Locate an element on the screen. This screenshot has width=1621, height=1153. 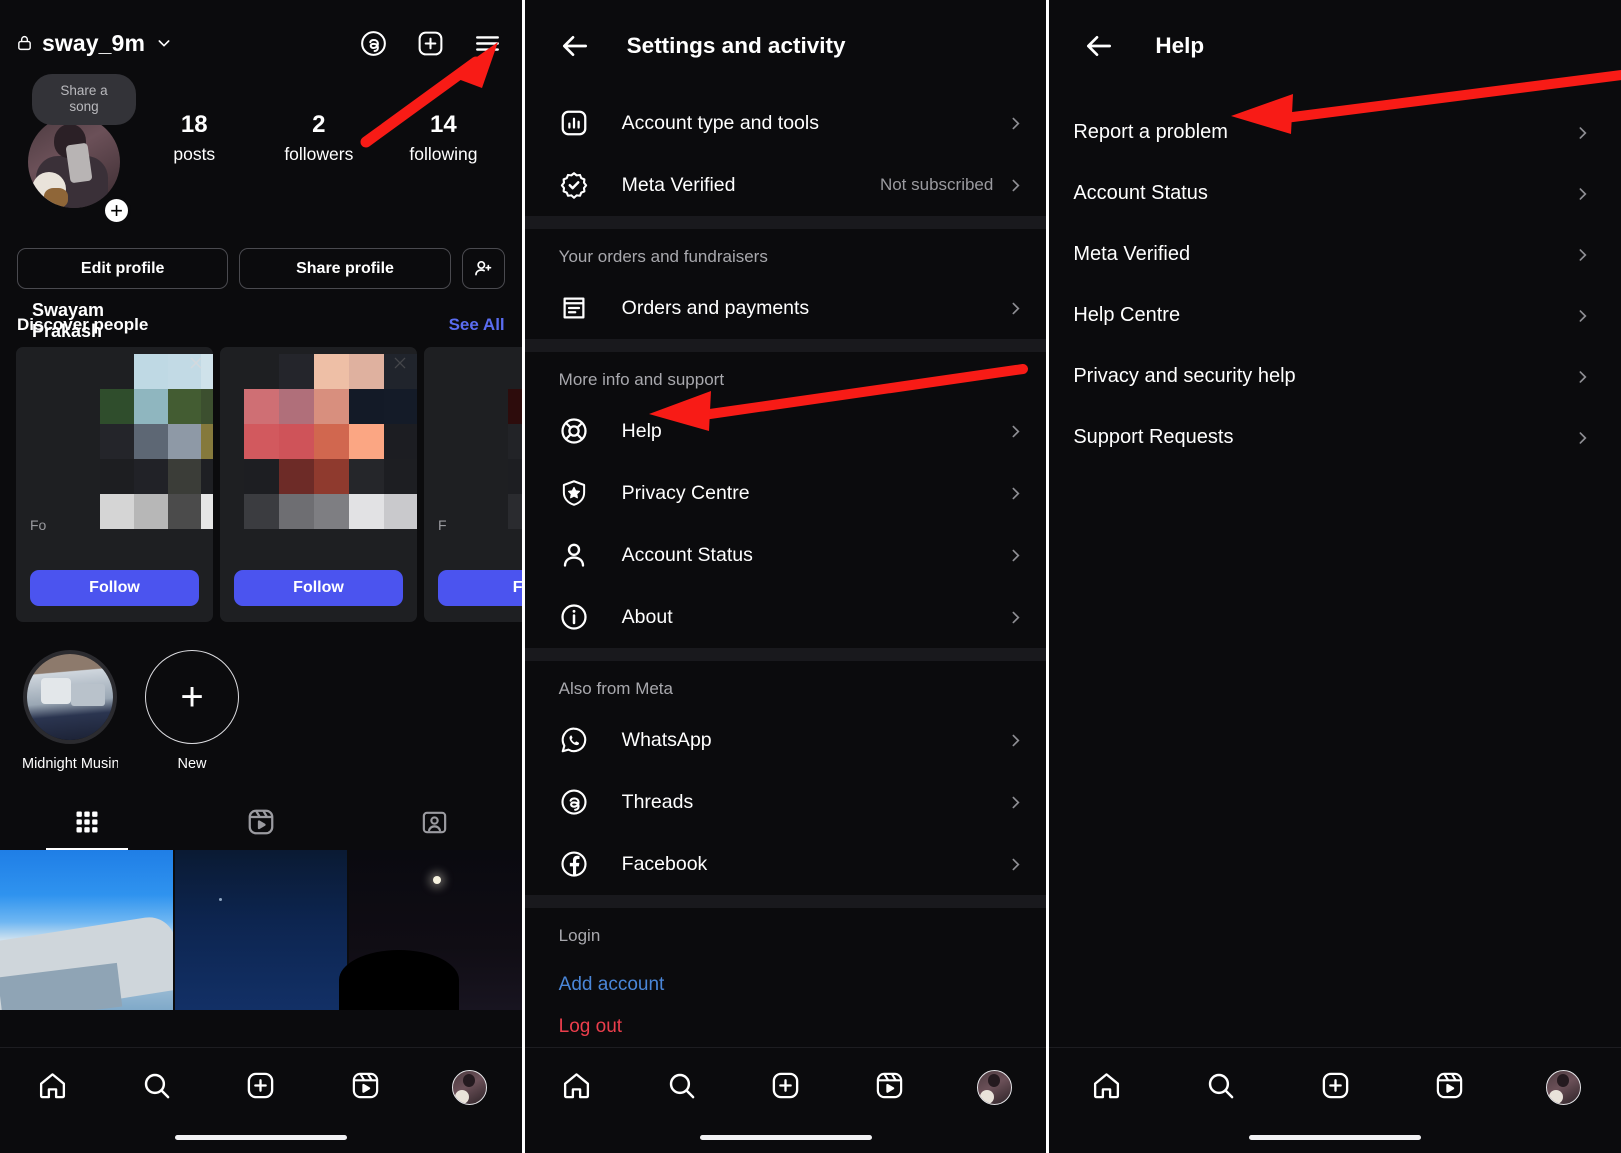
home-icon is located at coordinates (52, 1086).